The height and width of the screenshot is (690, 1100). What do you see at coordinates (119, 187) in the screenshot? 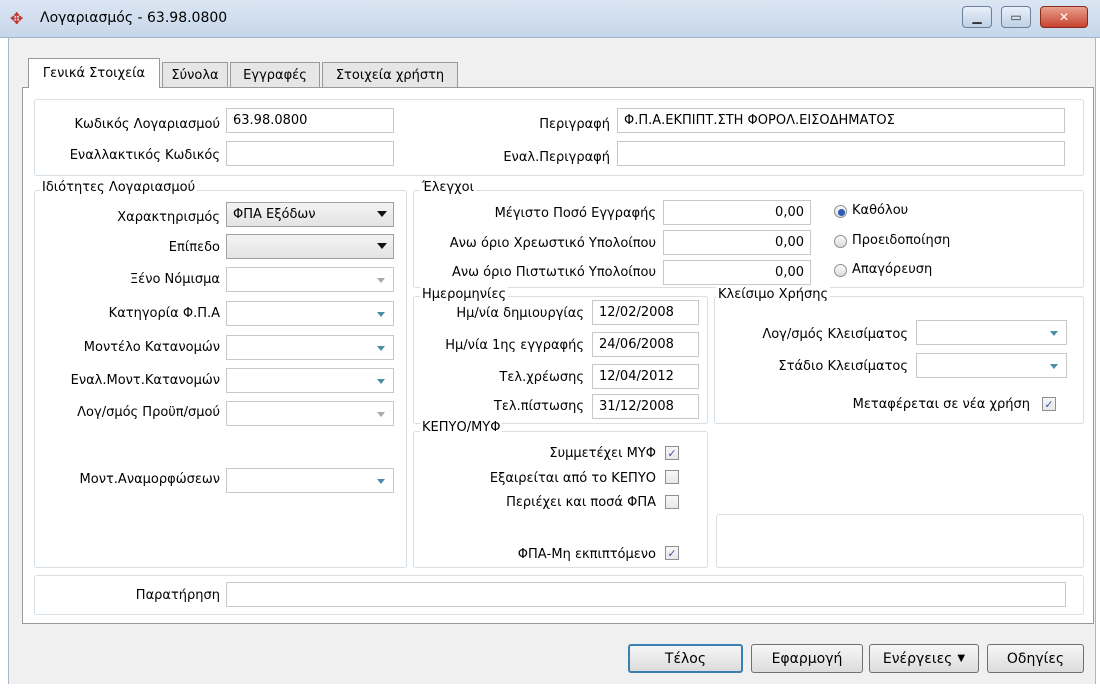
I see `properties-group-title: Ιδιότητες Λογαριασμού` at bounding box center [119, 187].